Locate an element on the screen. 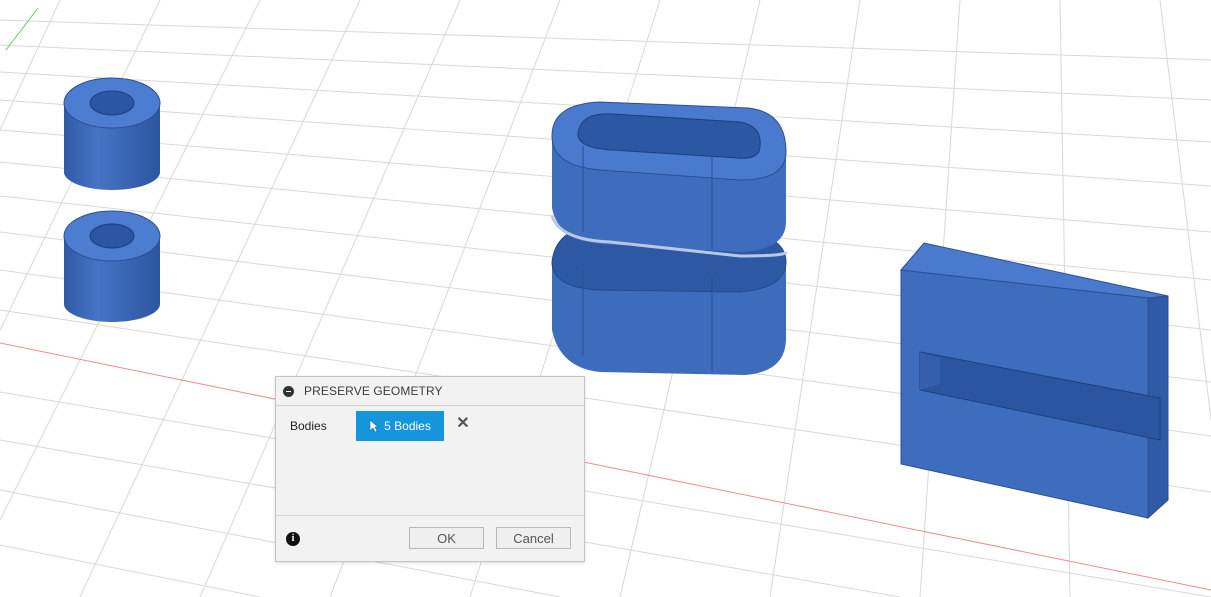 The height and width of the screenshot is (597, 1211). ok-button: OK is located at coordinates (446, 538).